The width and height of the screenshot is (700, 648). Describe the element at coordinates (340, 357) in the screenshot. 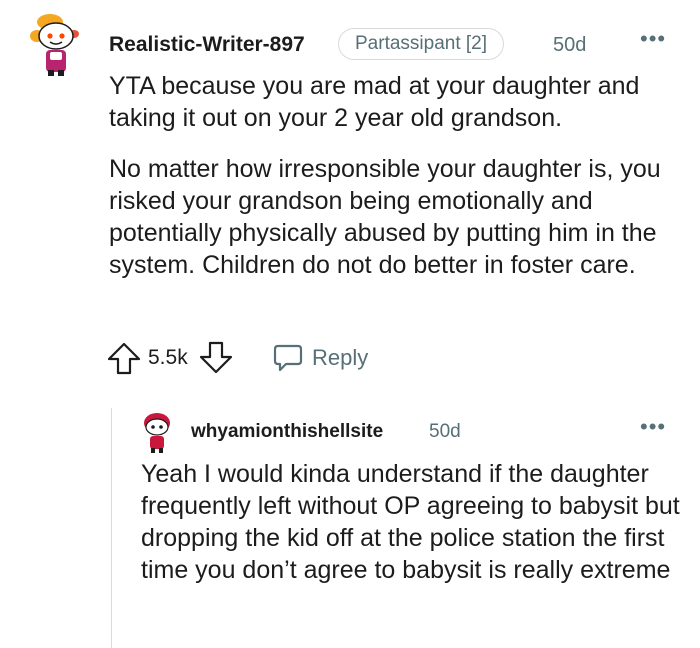

I see `reply-label: Reply` at that location.